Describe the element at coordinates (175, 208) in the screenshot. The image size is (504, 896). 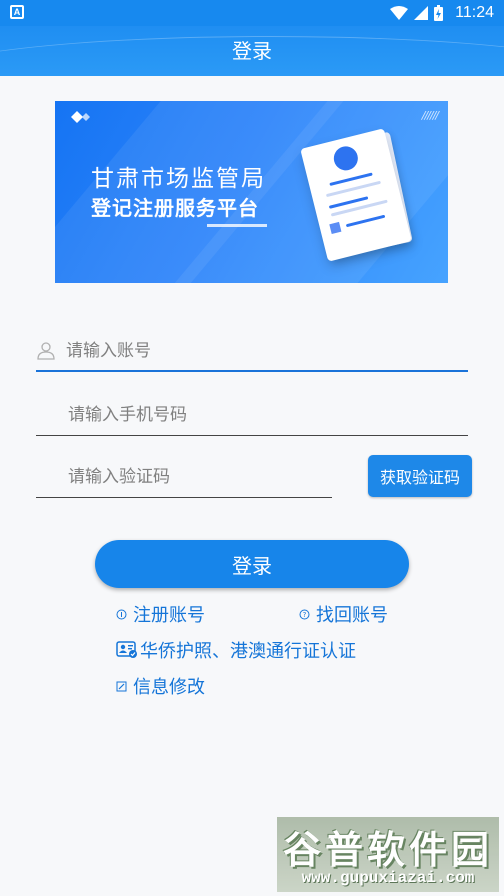
I see `banner-subtitle: 登记注册服务平台` at that location.